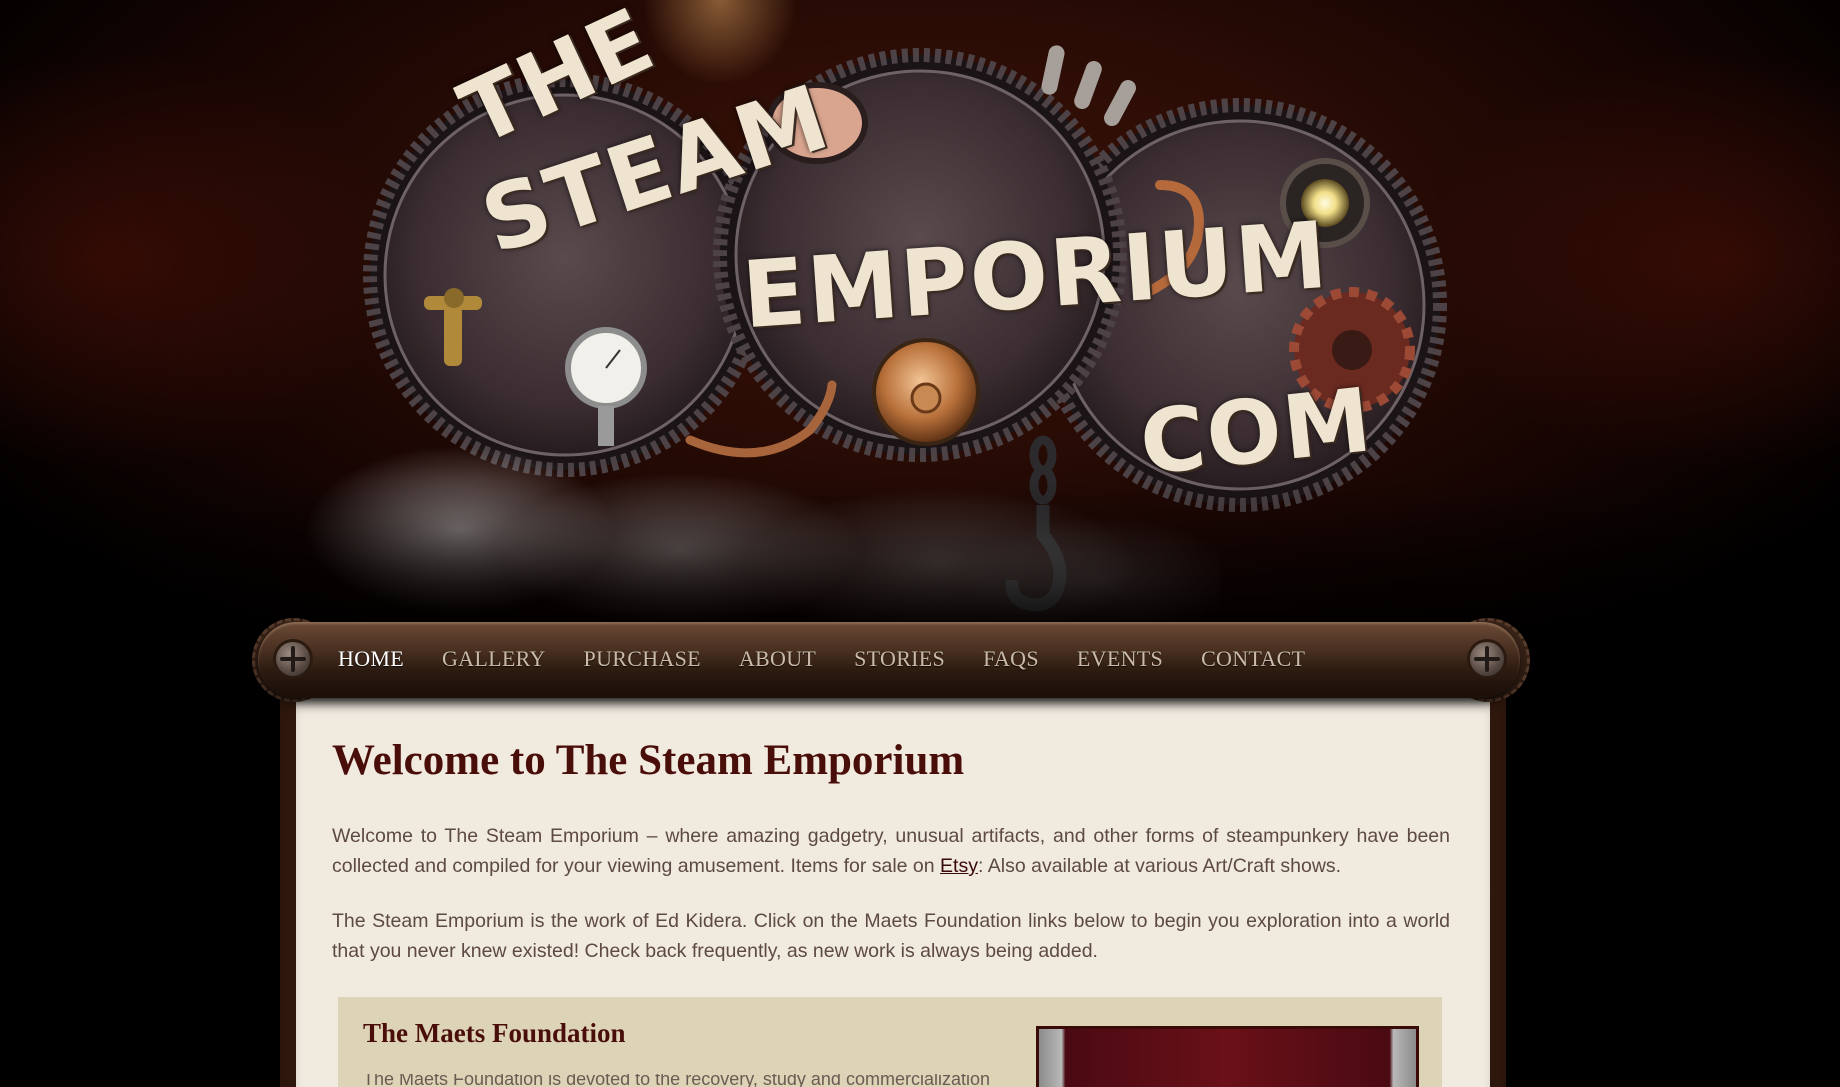 The width and height of the screenshot is (1840, 1087). What do you see at coordinates (1253, 659) in the screenshot?
I see `nav-item-contact: CONTACT` at bounding box center [1253, 659].